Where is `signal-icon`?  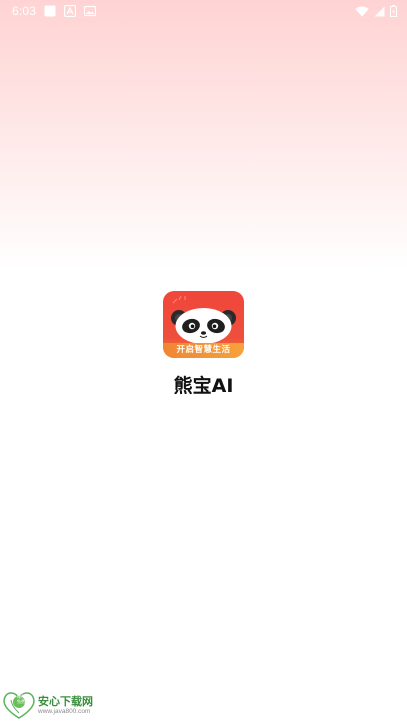 signal-icon is located at coordinates (379, 11).